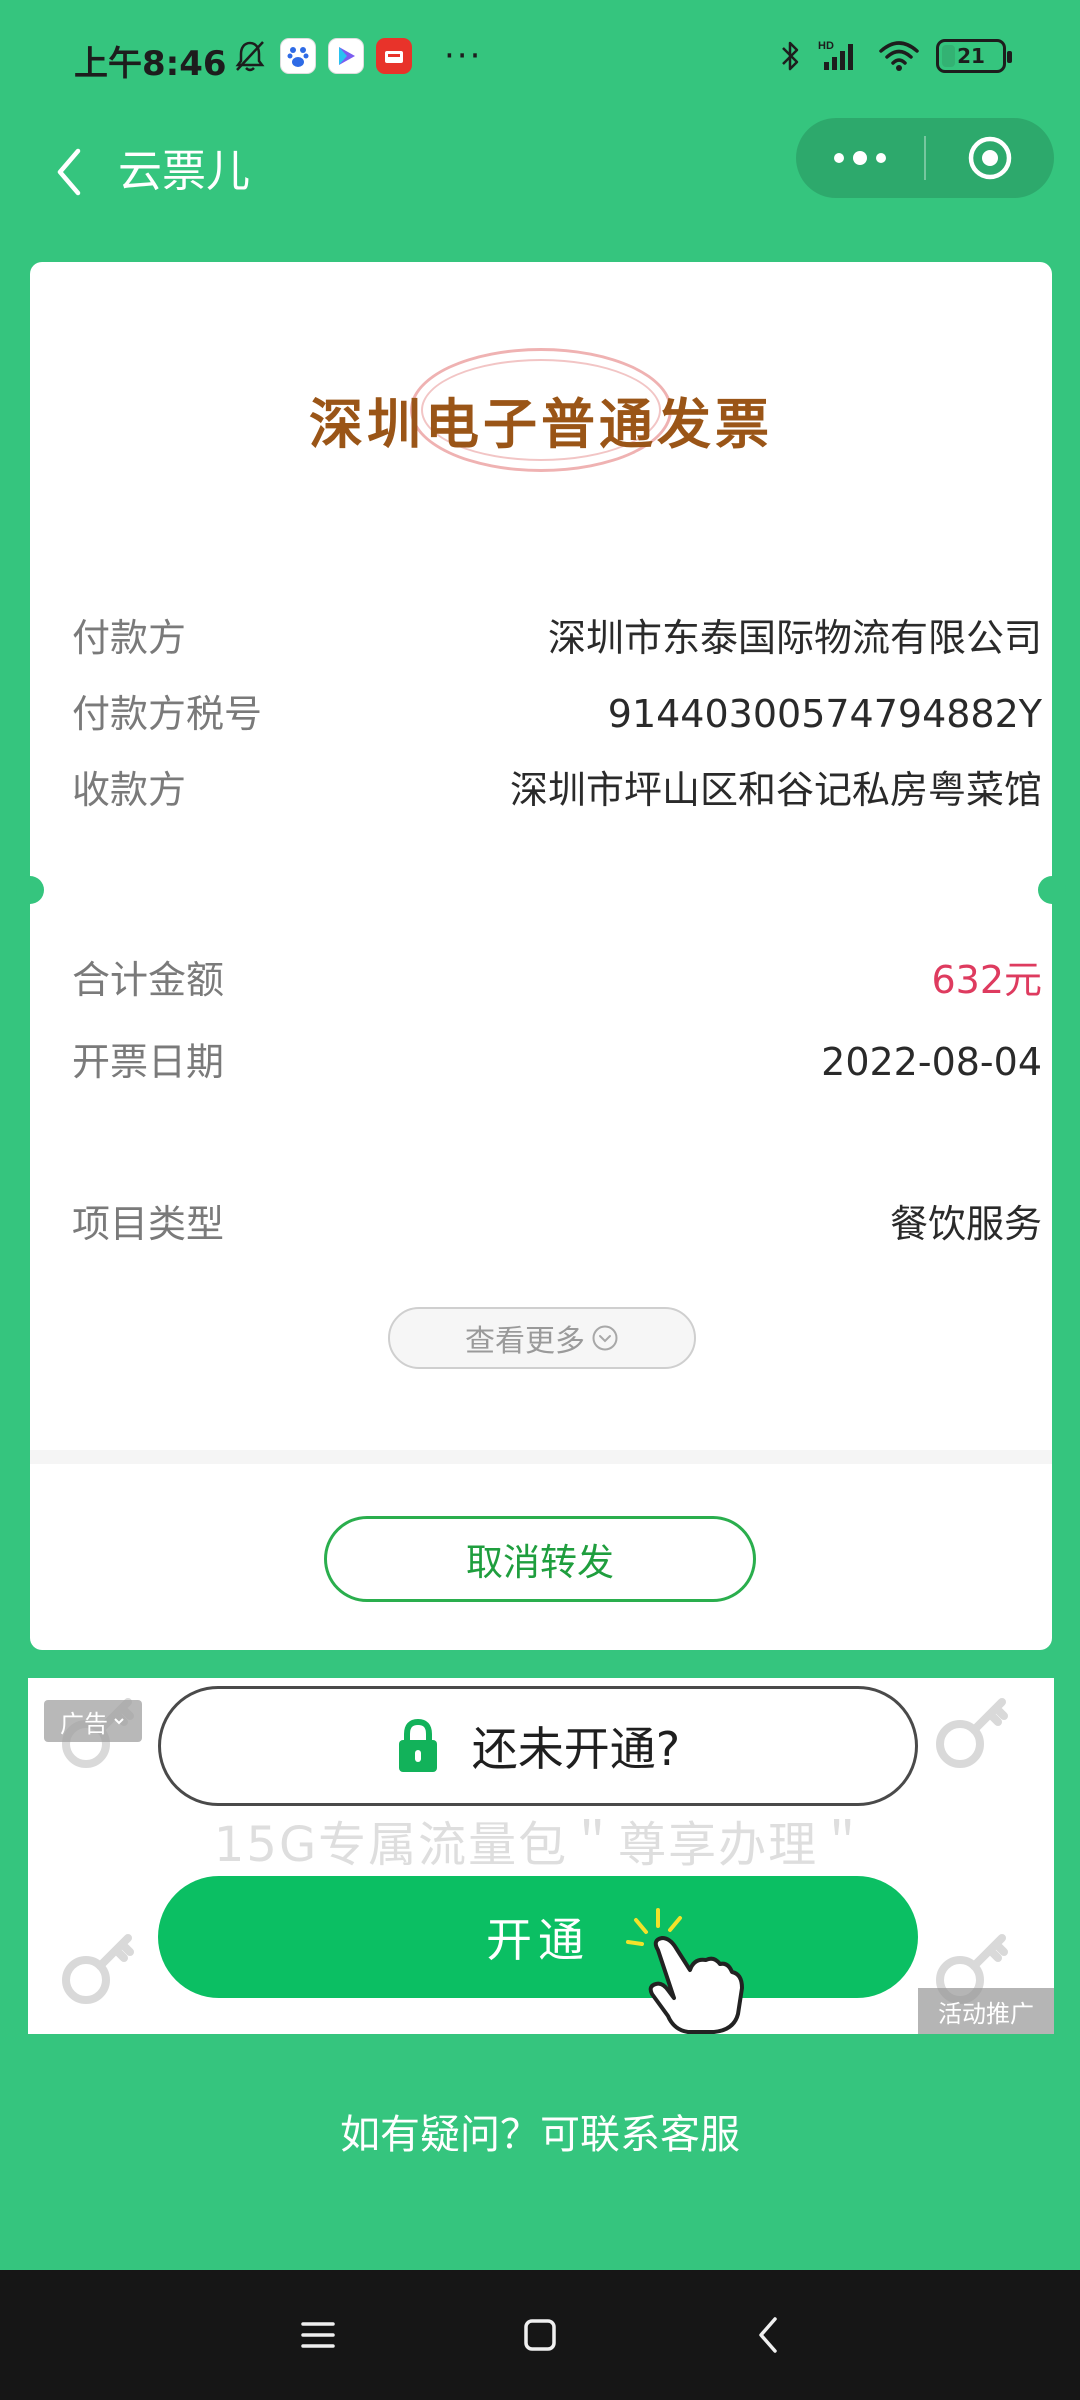 This screenshot has width=1080, height=2400. I want to click on invoice-title: 深圳电子普通发票, so click(541, 424).